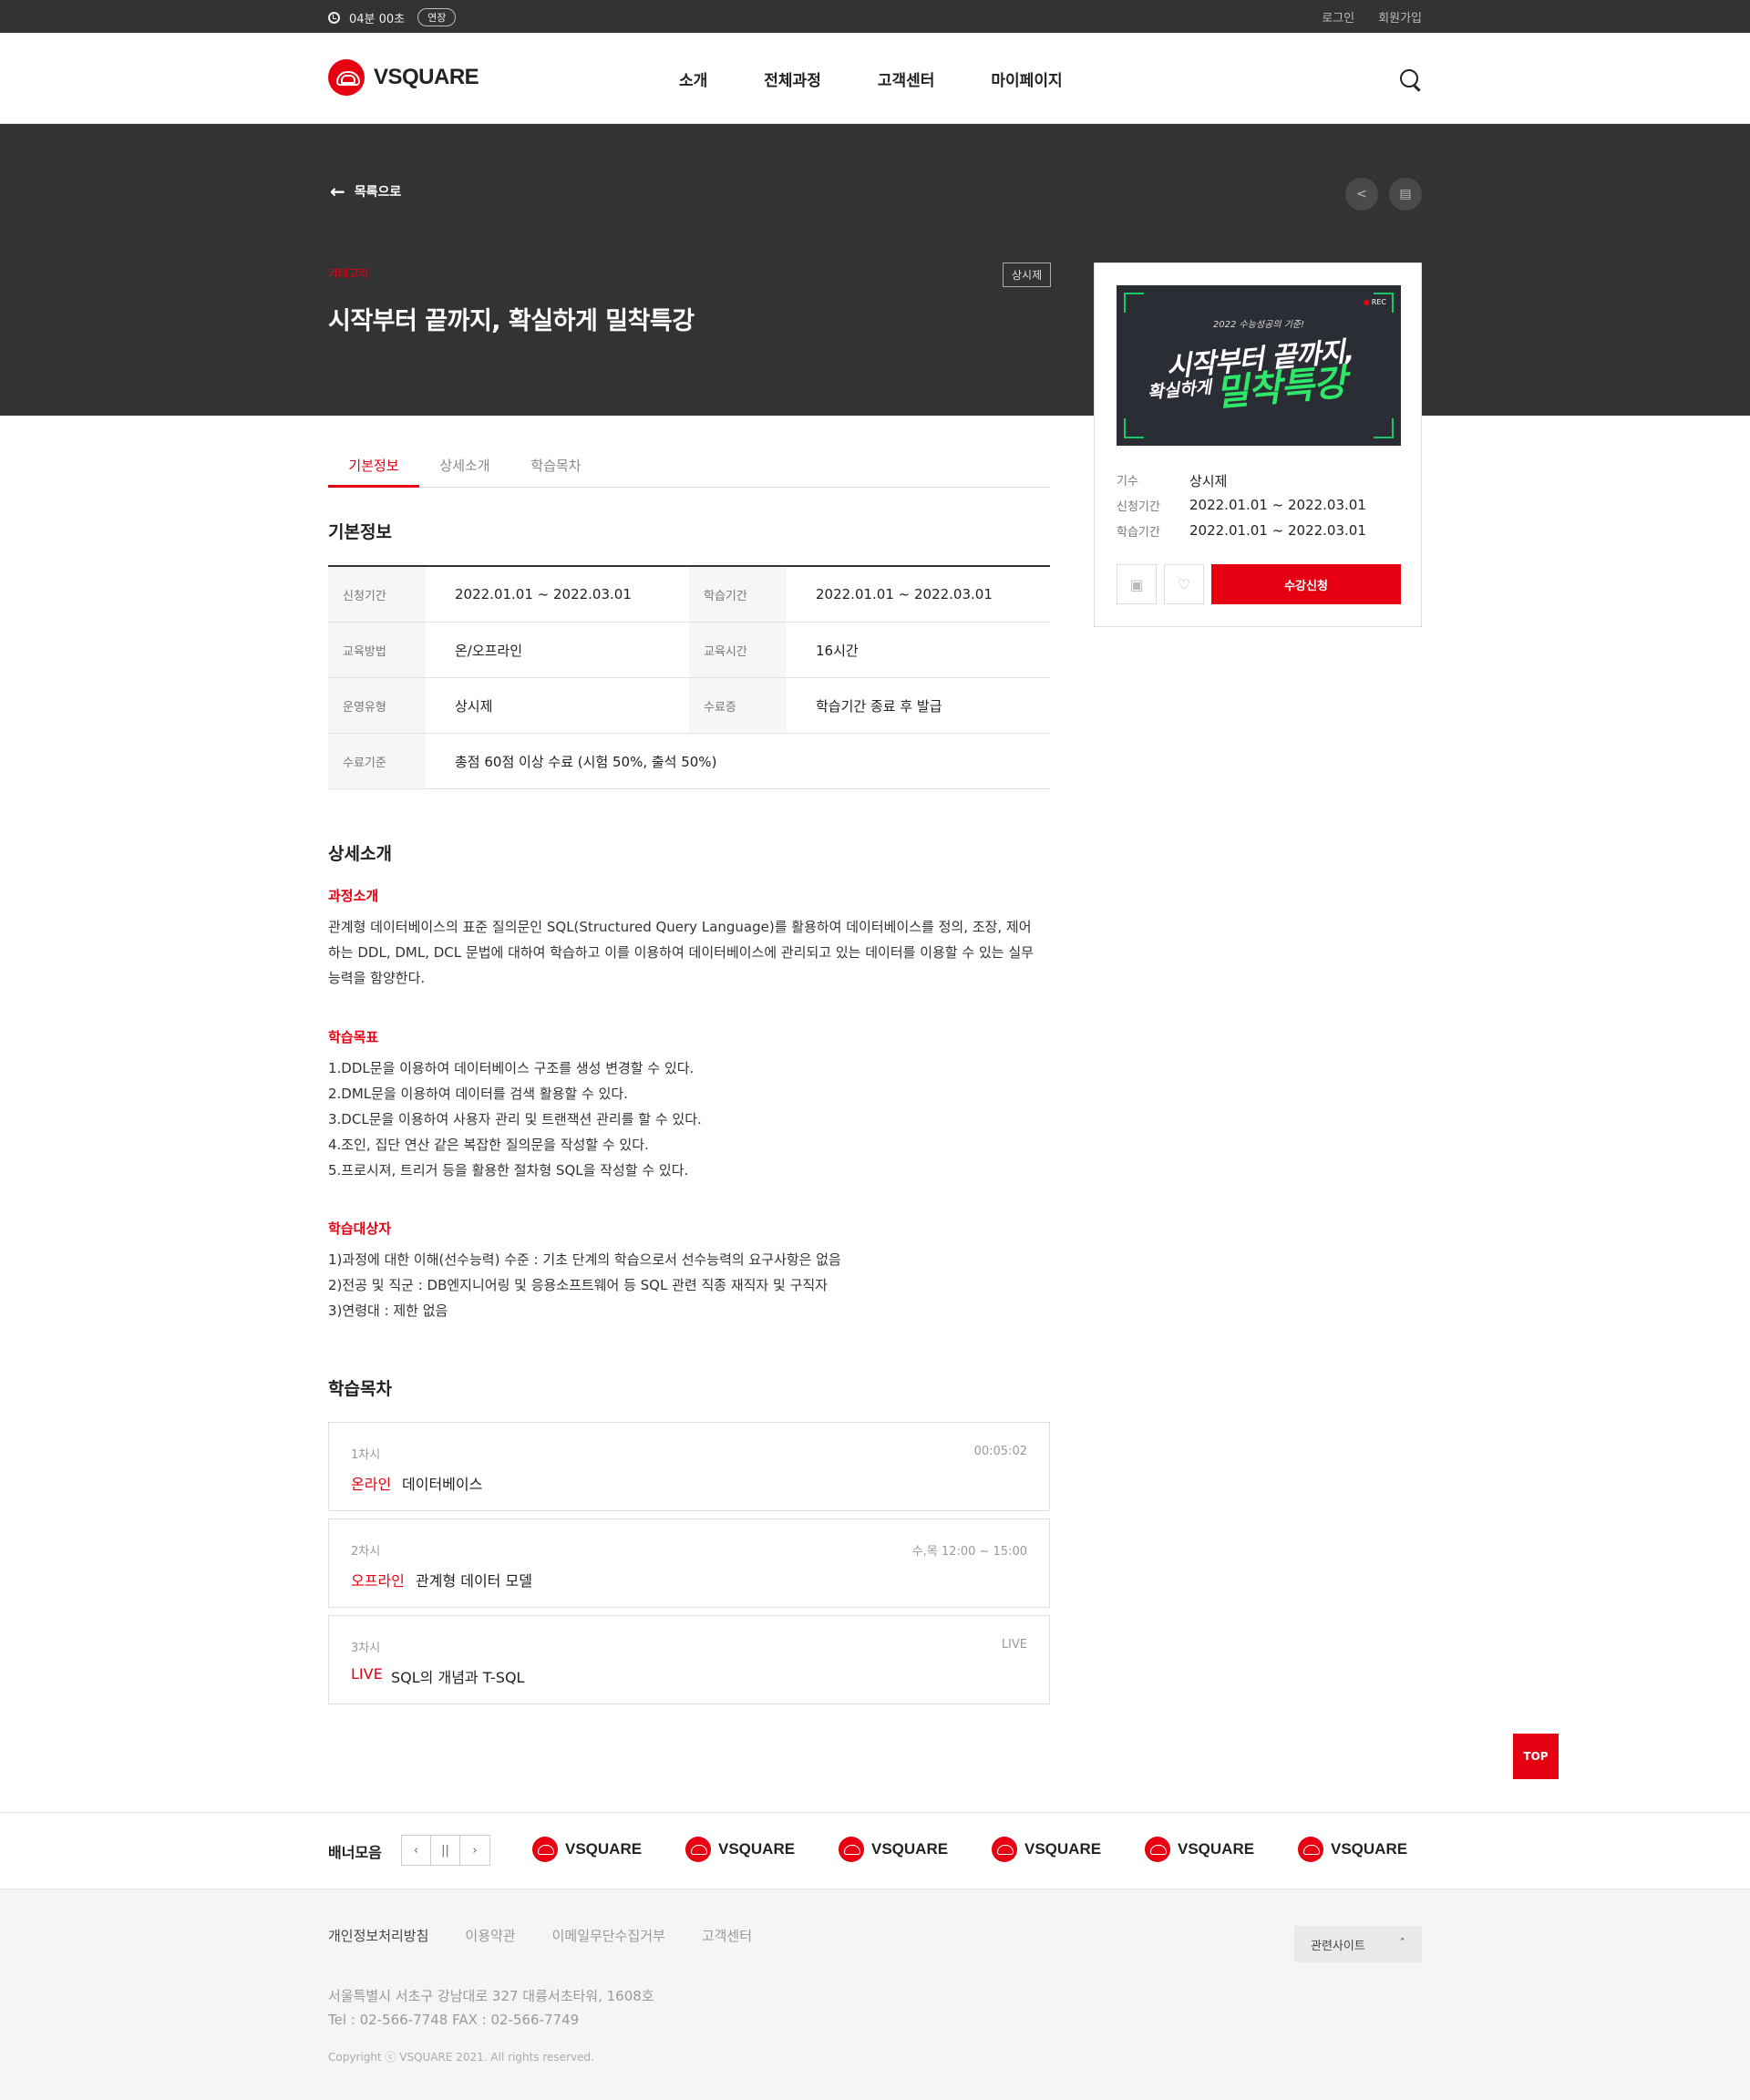 The image size is (1750, 2100). Describe the element at coordinates (465, 467) in the screenshot. I see `tab-detail: 상세소개` at that location.